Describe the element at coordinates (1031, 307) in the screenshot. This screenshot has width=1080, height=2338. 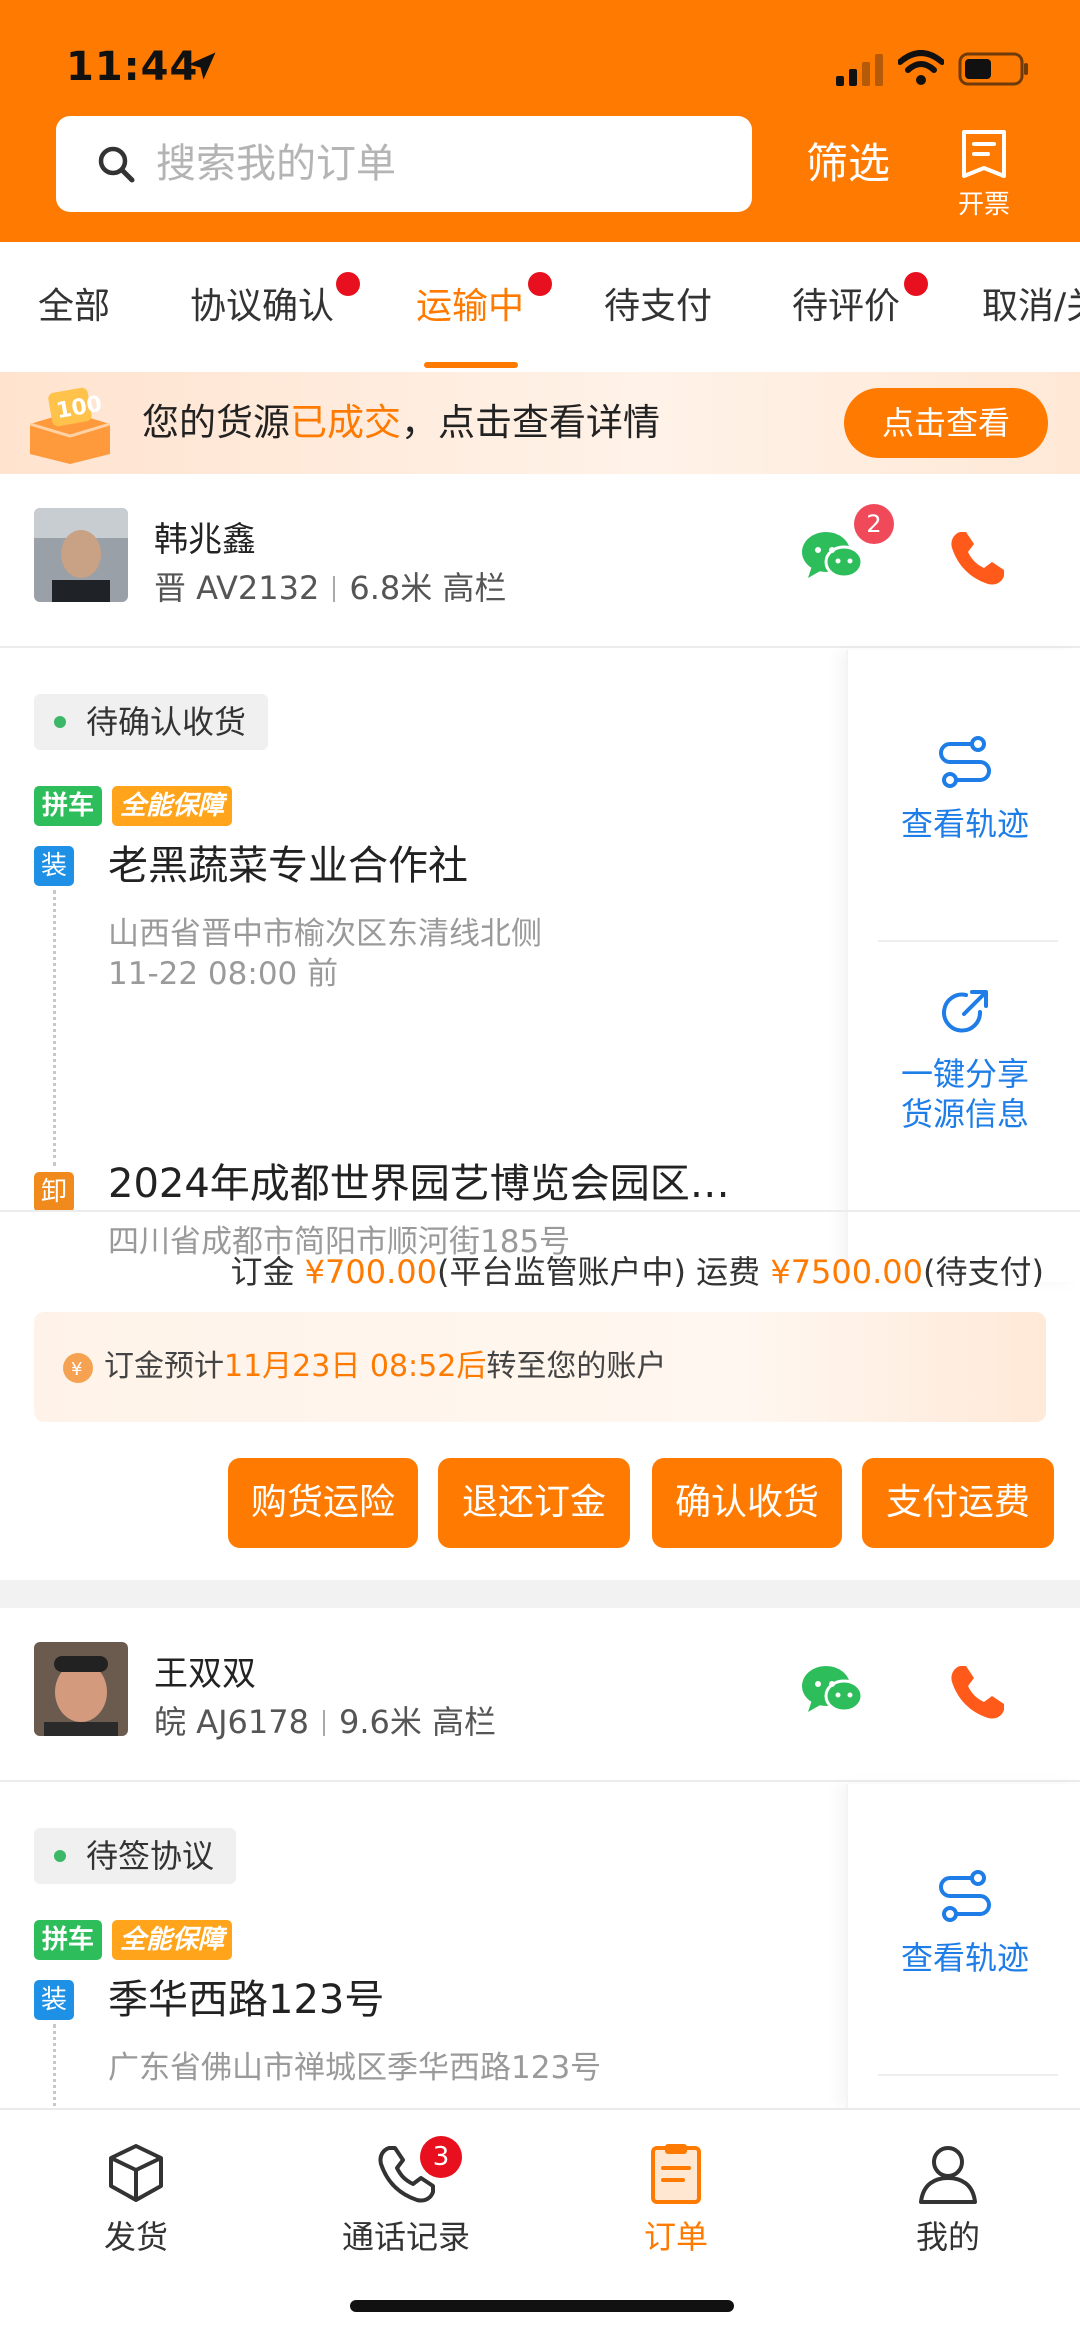
I see `tab-cancelled: 取消/关` at that location.